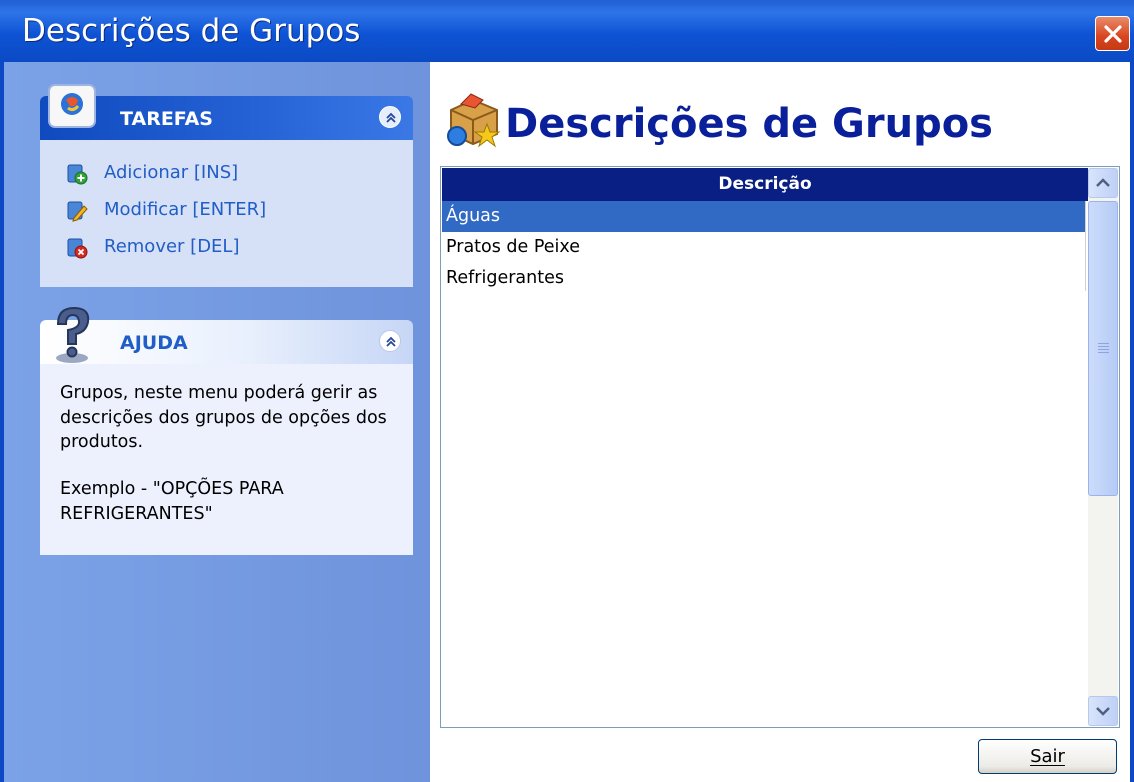 This screenshot has height=782, width=1134. What do you see at coordinates (72, 106) in the screenshot?
I see `tasks-panel-icon` at bounding box center [72, 106].